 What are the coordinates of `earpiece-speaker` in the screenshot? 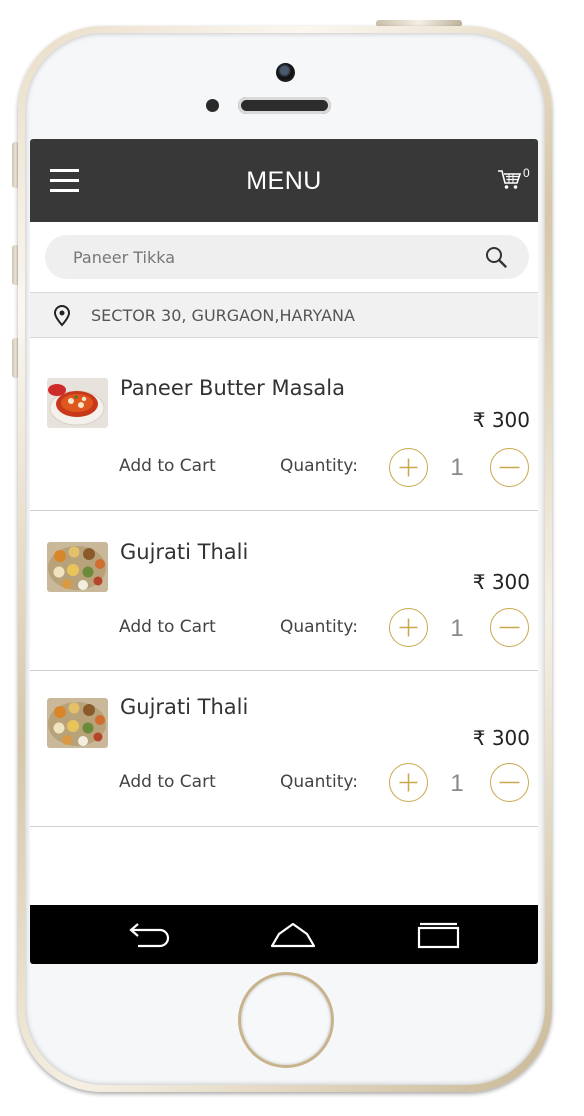 It's located at (284, 105).